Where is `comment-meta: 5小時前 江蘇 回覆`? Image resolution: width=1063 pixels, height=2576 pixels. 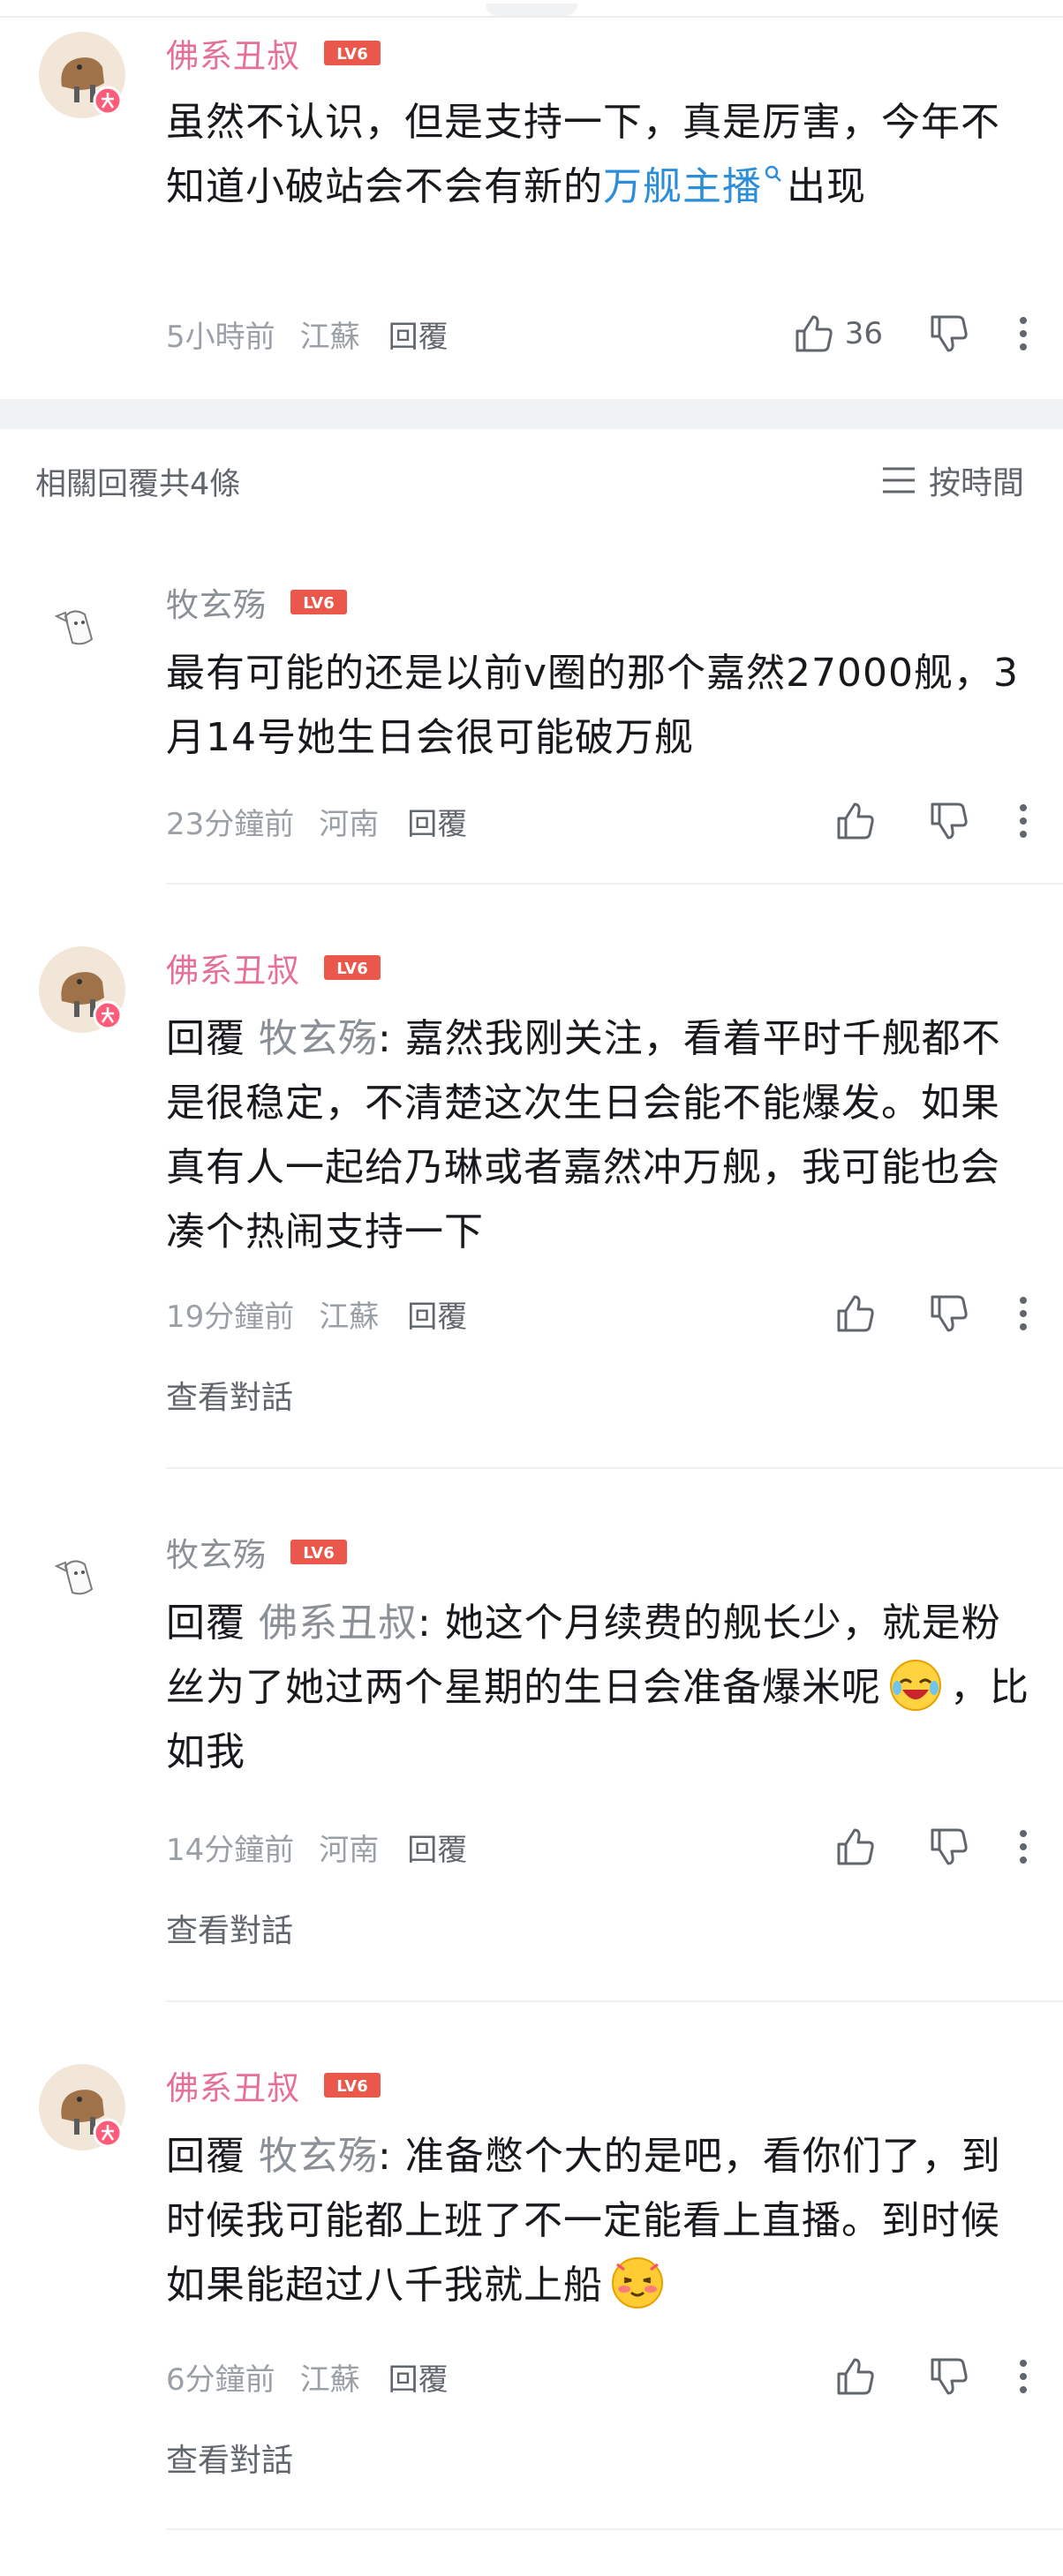 comment-meta: 5小時前 江蘇 回覆 is located at coordinates (307, 334).